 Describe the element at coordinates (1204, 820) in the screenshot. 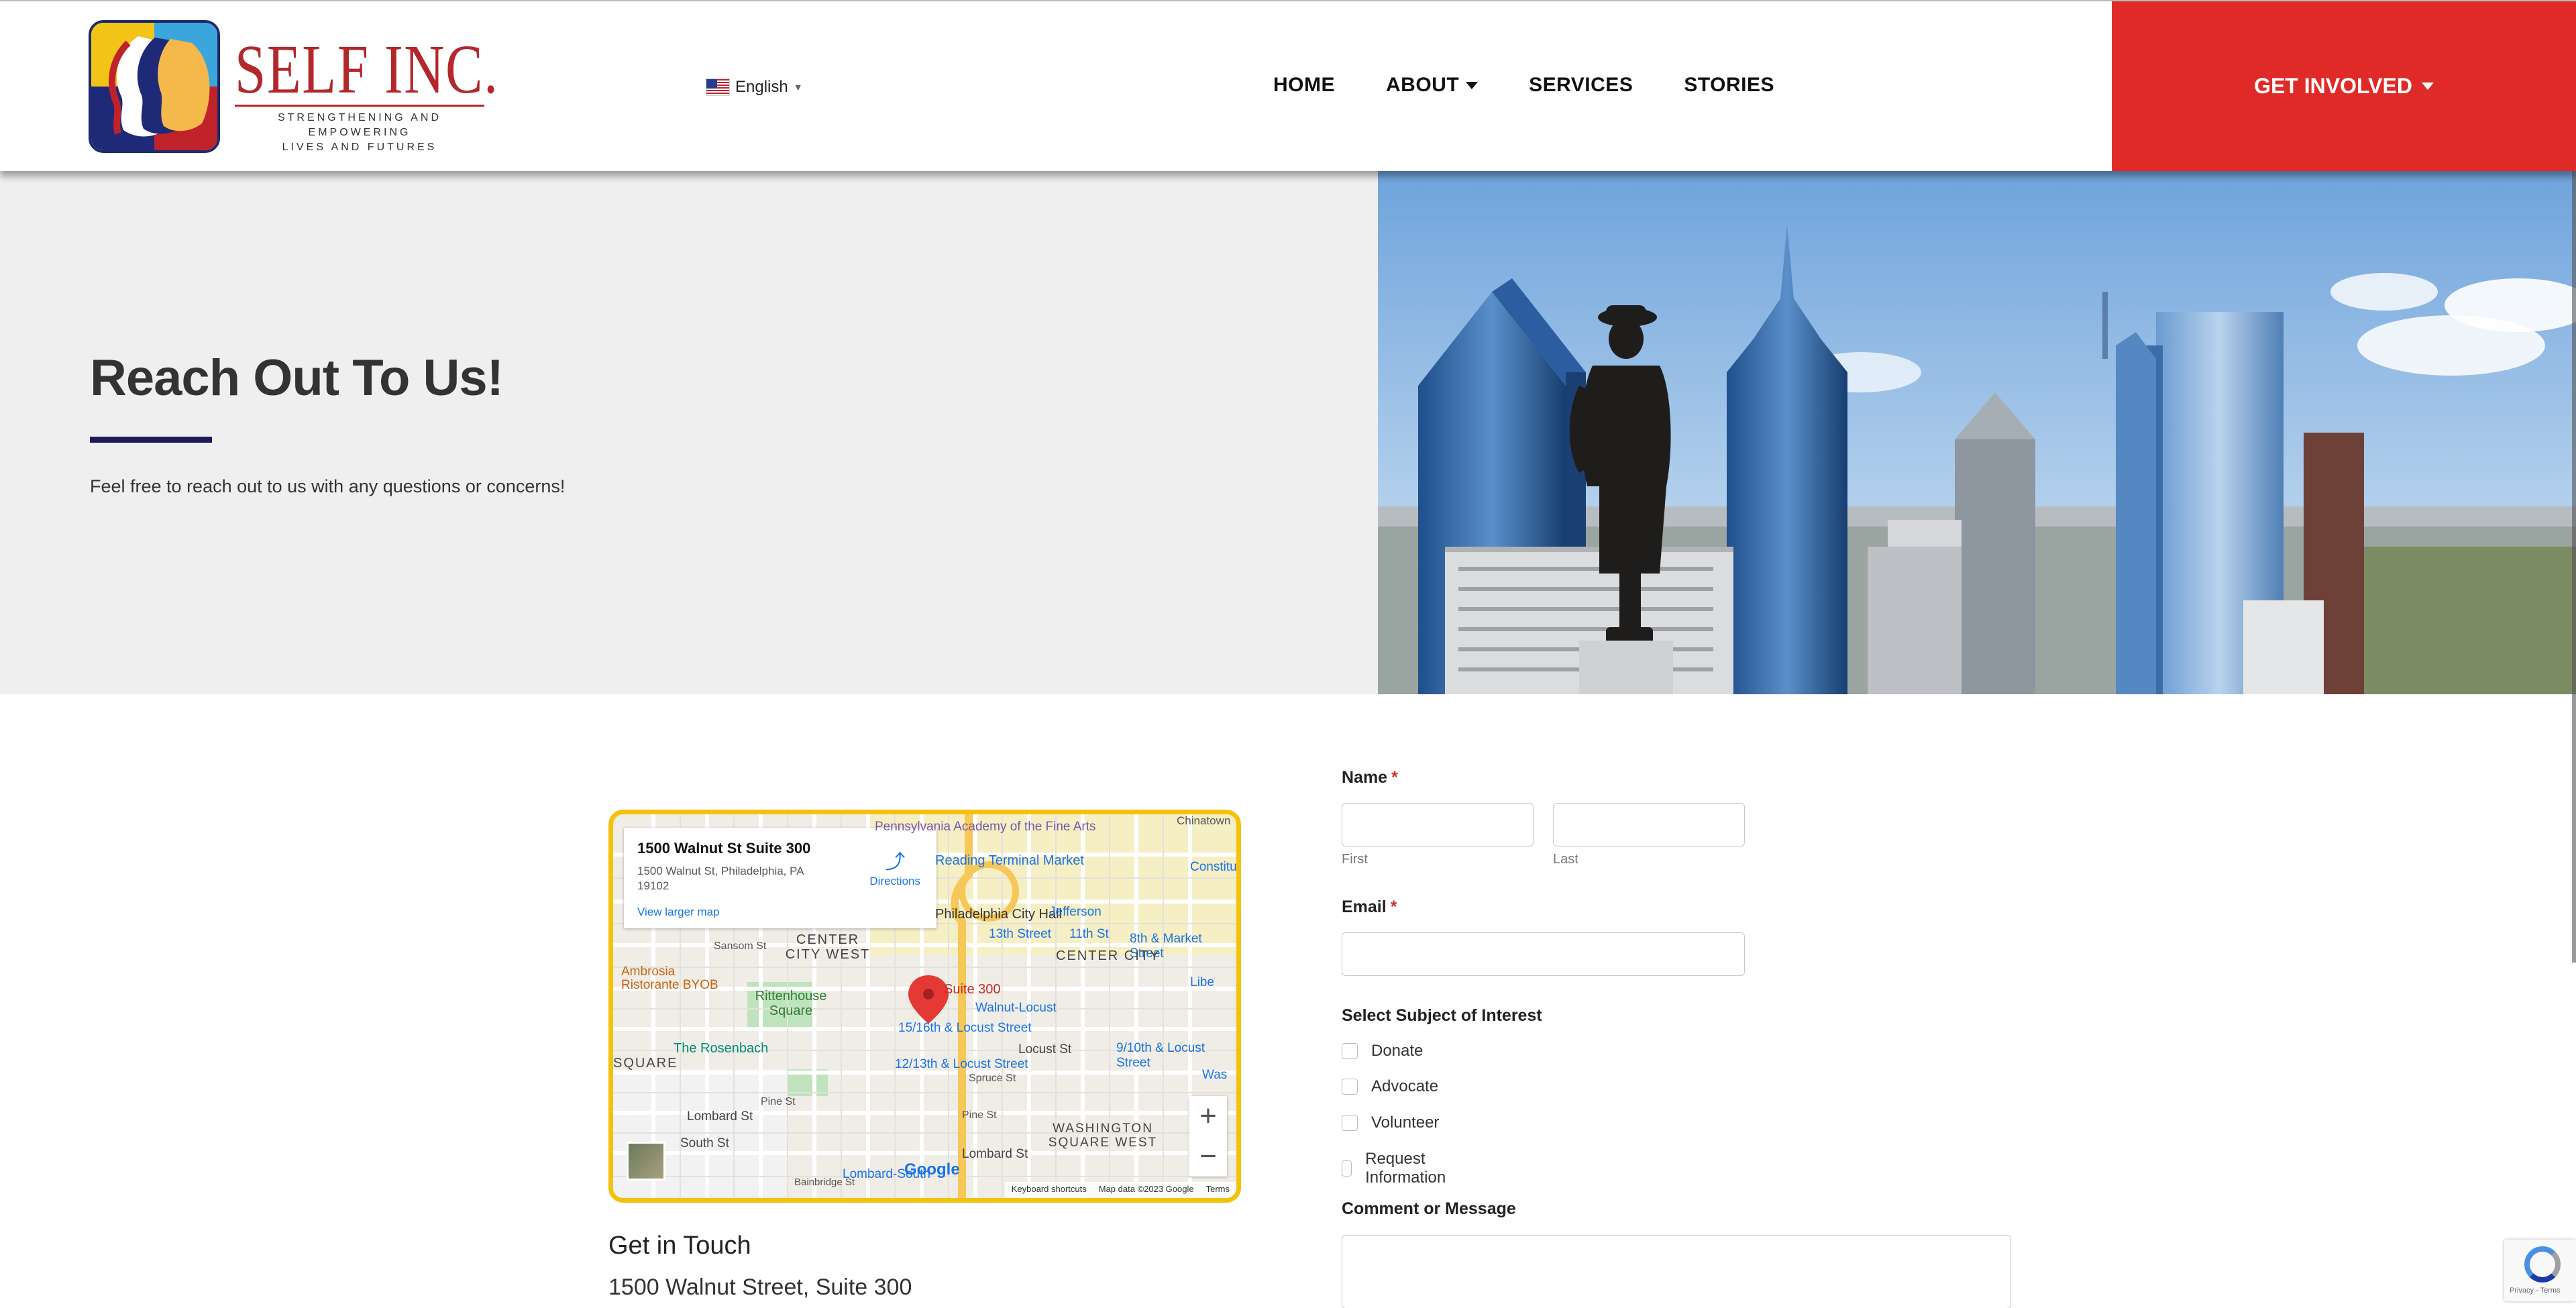

I see `map-label: Chinatown` at that location.